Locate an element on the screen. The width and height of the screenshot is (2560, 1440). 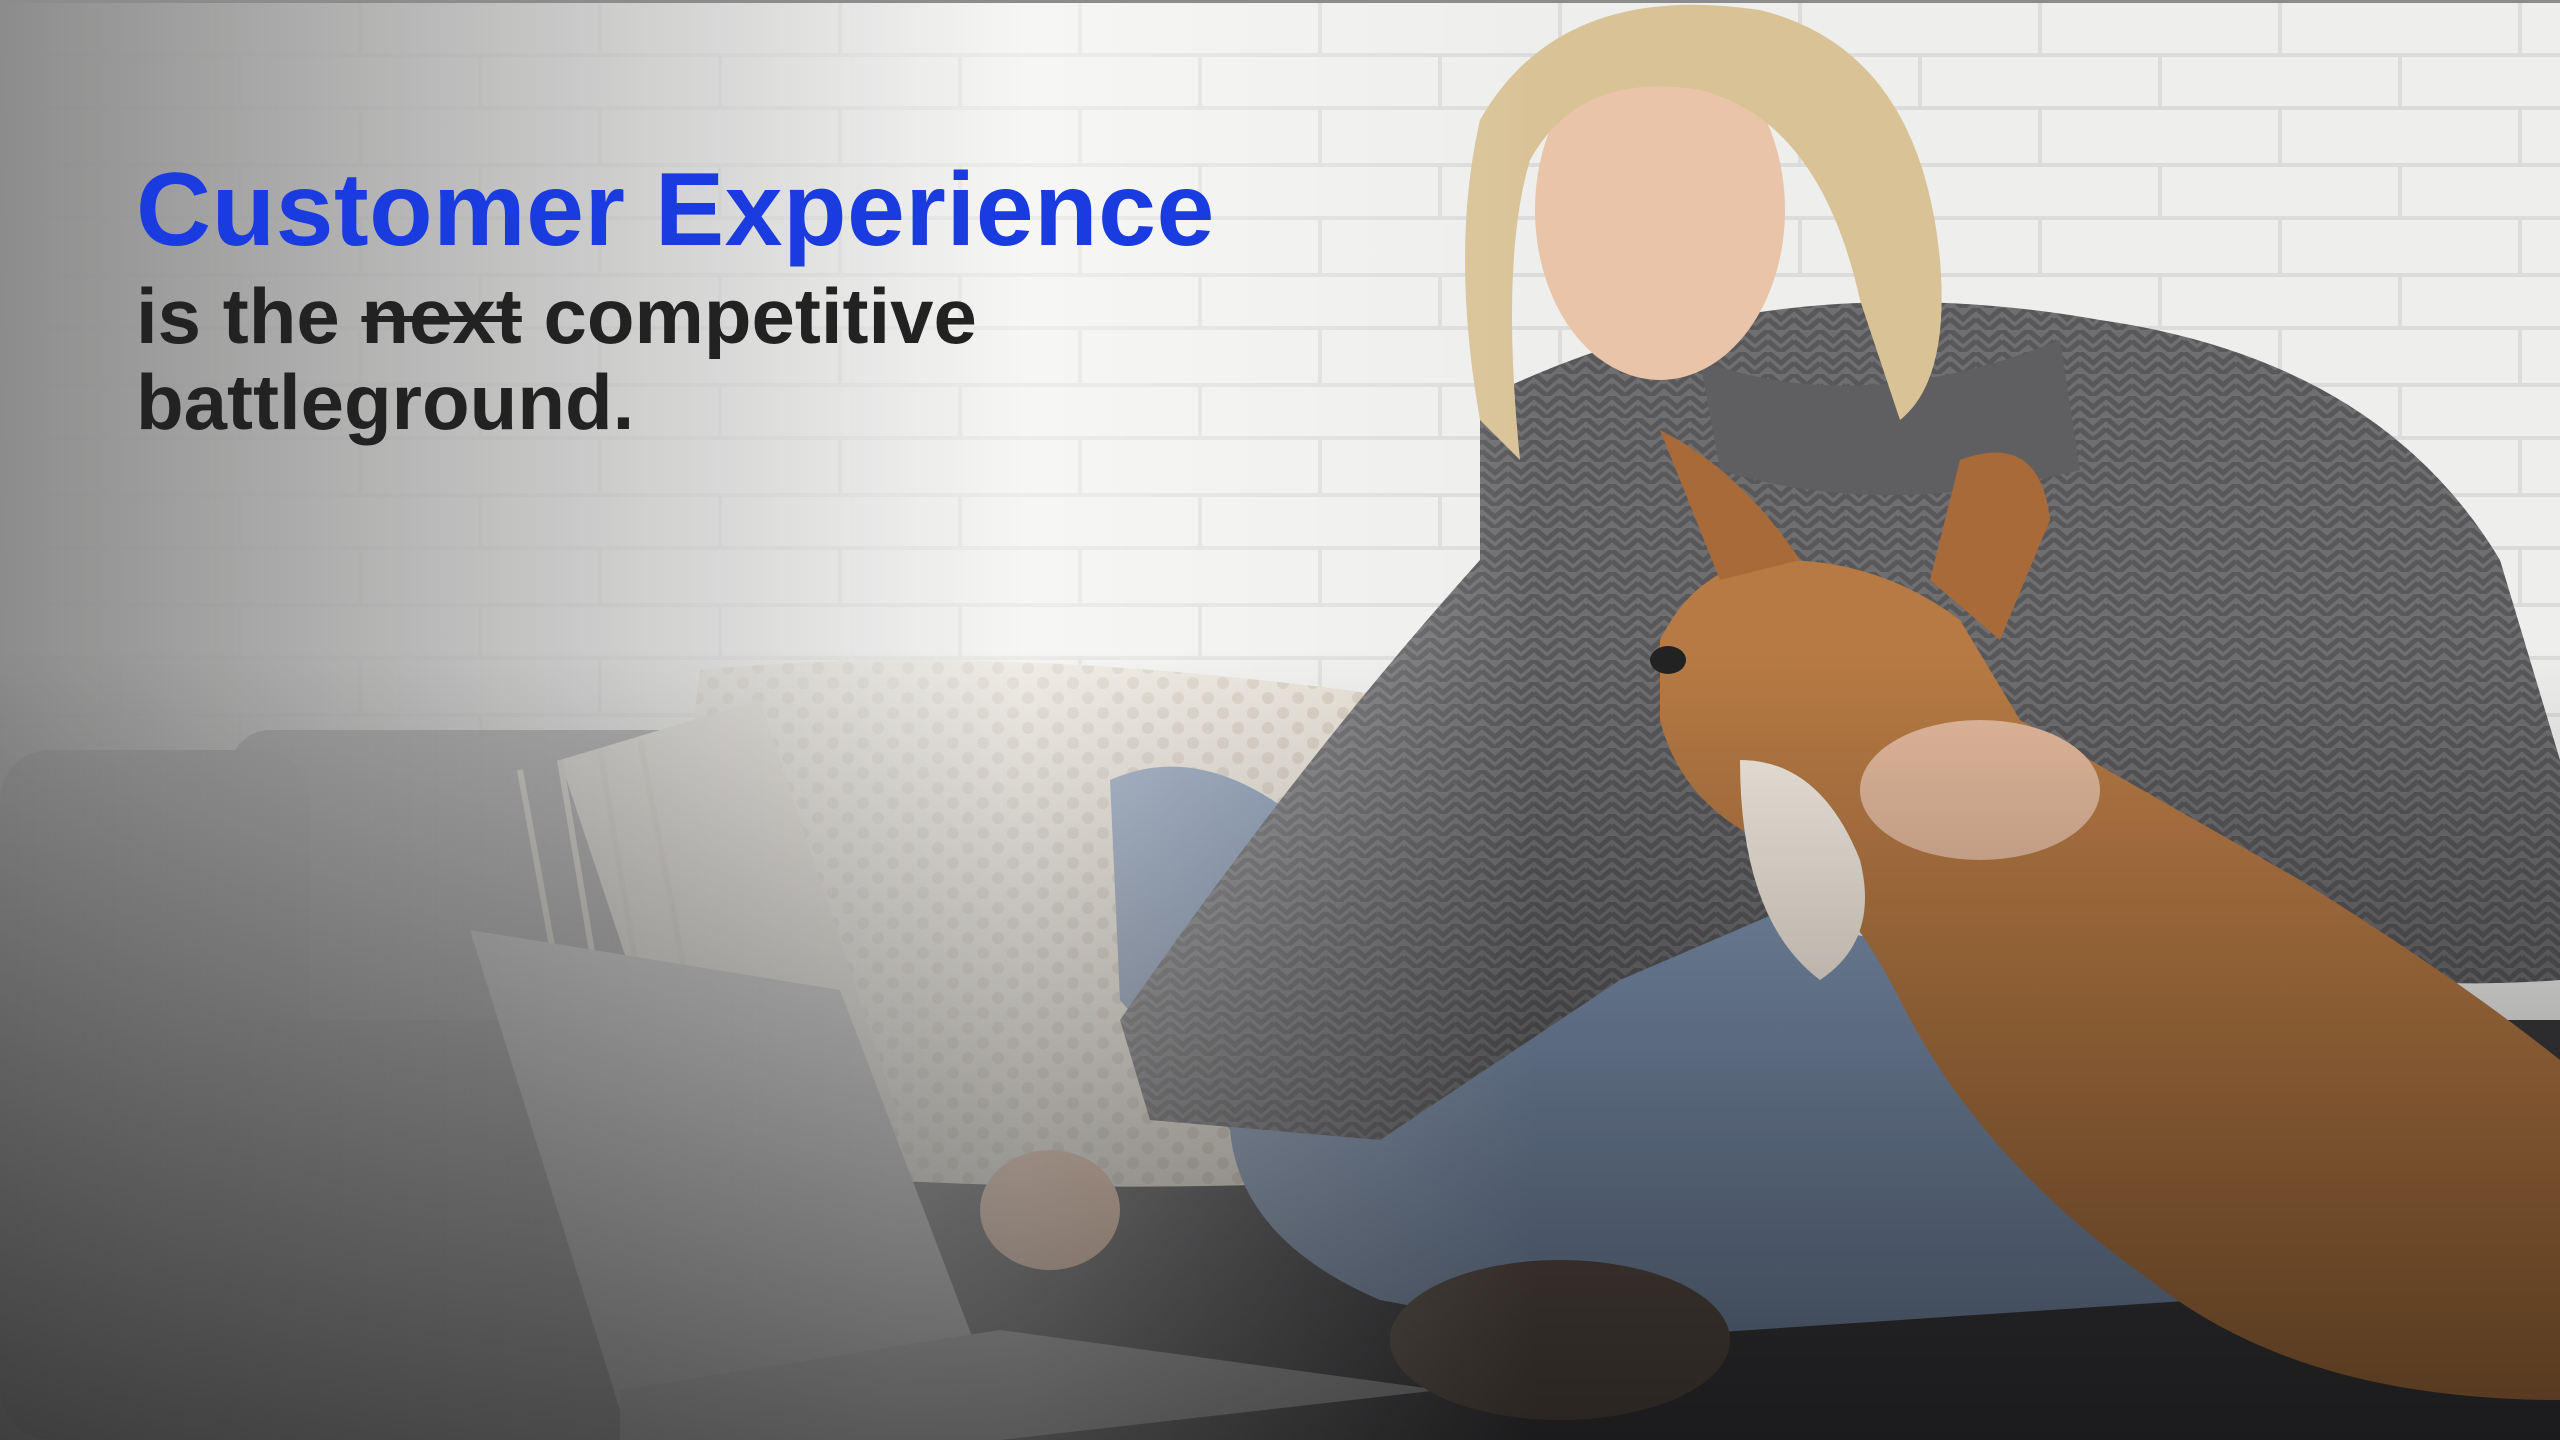
headline-line-1: is the next competitive is located at coordinates (786, 317).